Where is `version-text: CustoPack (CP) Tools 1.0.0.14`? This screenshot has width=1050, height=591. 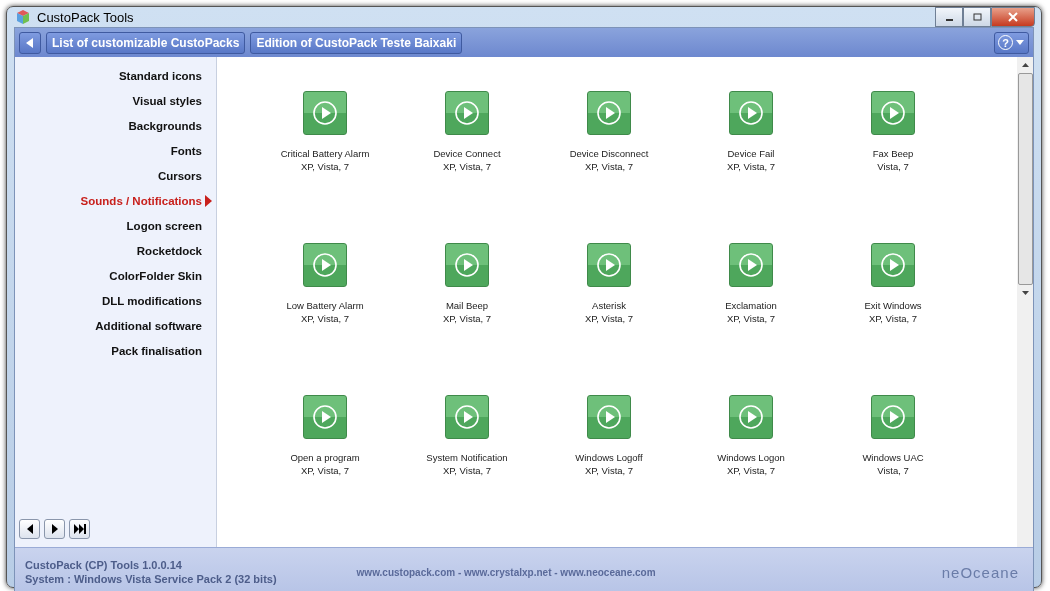 version-text: CustoPack (CP) Tools 1.0.0.14 is located at coordinates (104, 565).